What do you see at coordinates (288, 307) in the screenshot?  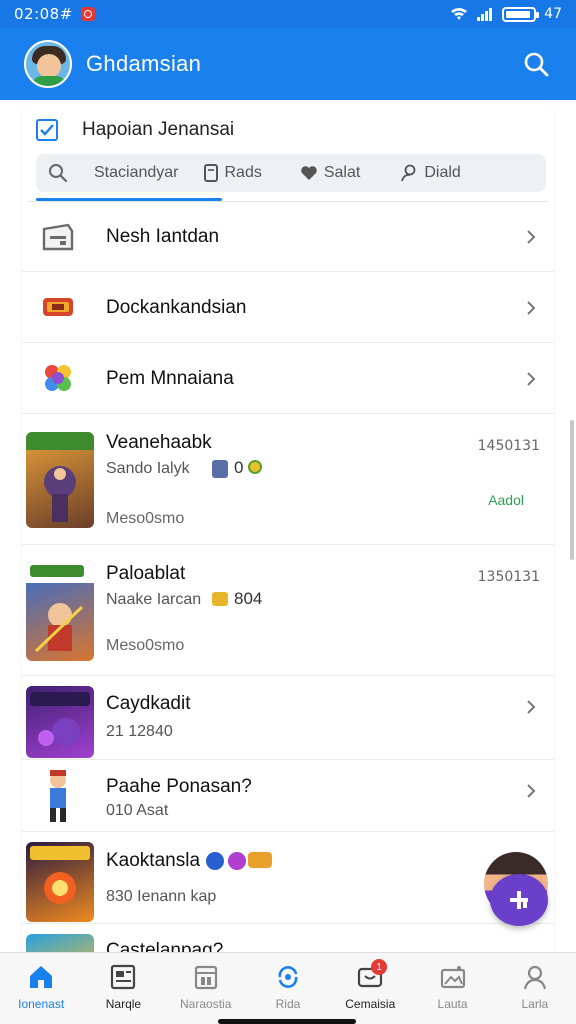 I see `menu-item-1: Dockankandsian` at bounding box center [288, 307].